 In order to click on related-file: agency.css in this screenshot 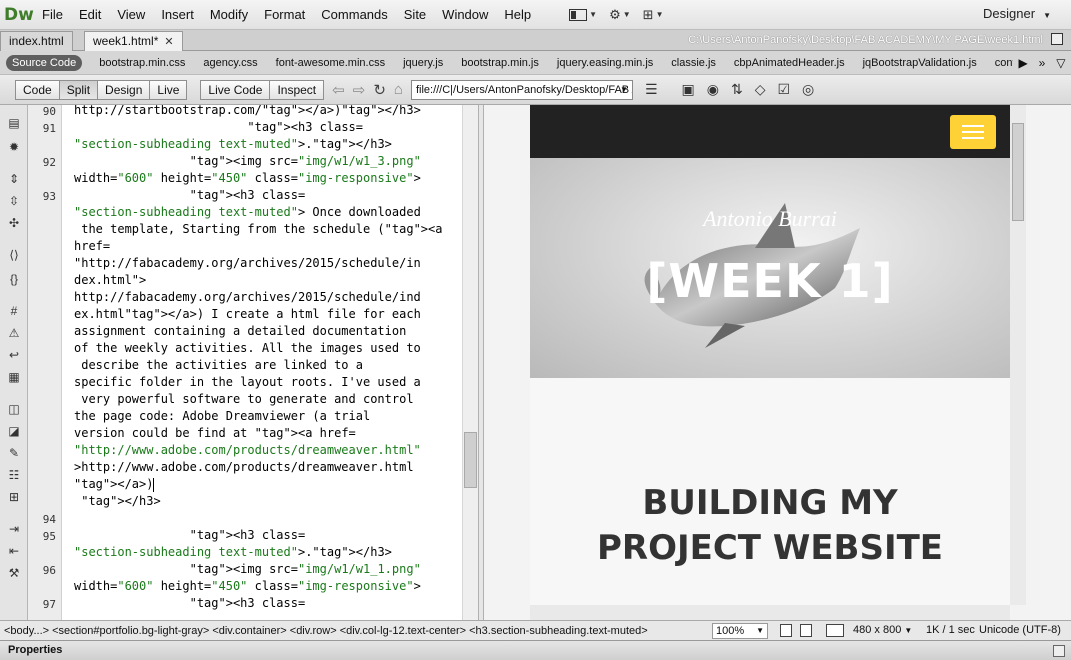, I will do `click(230, 63)`.